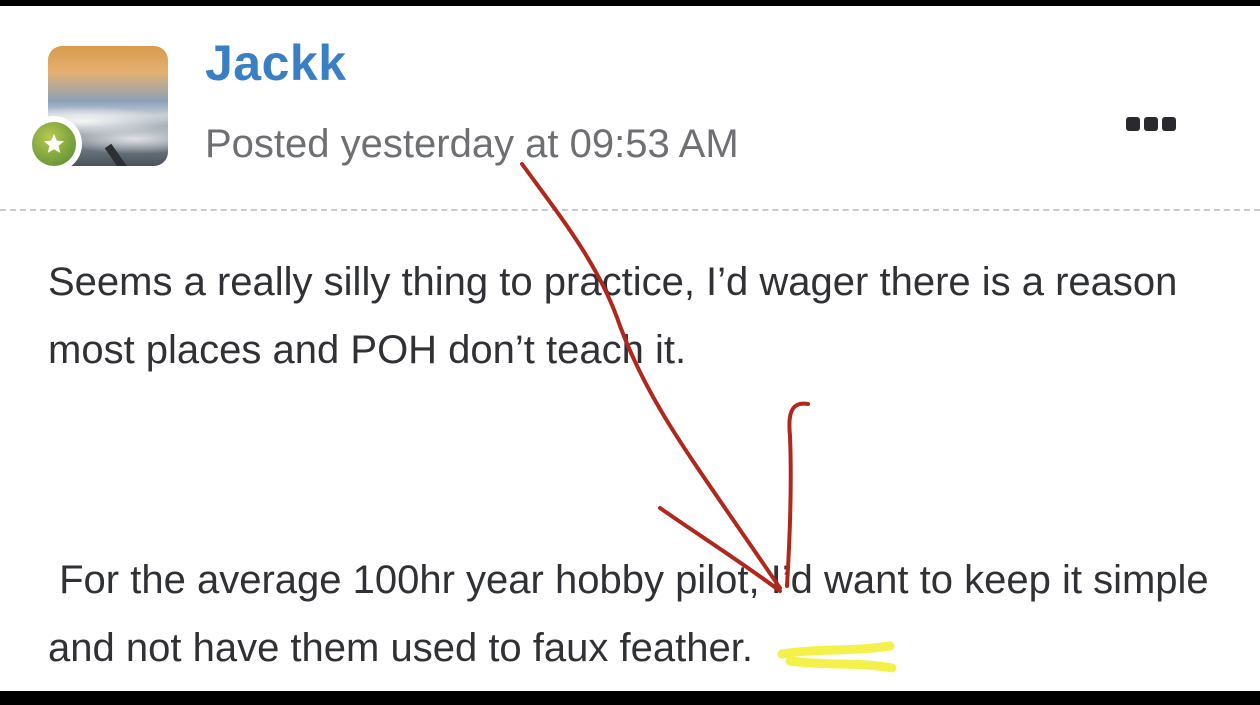 The image size is (1260, 705). I want to click on divider, so click(630, 210).